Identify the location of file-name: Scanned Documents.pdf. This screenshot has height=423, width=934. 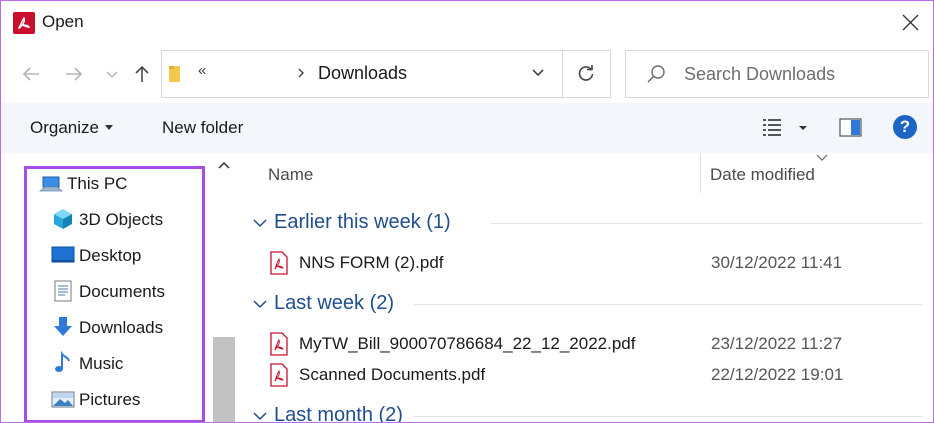
(392, 374).